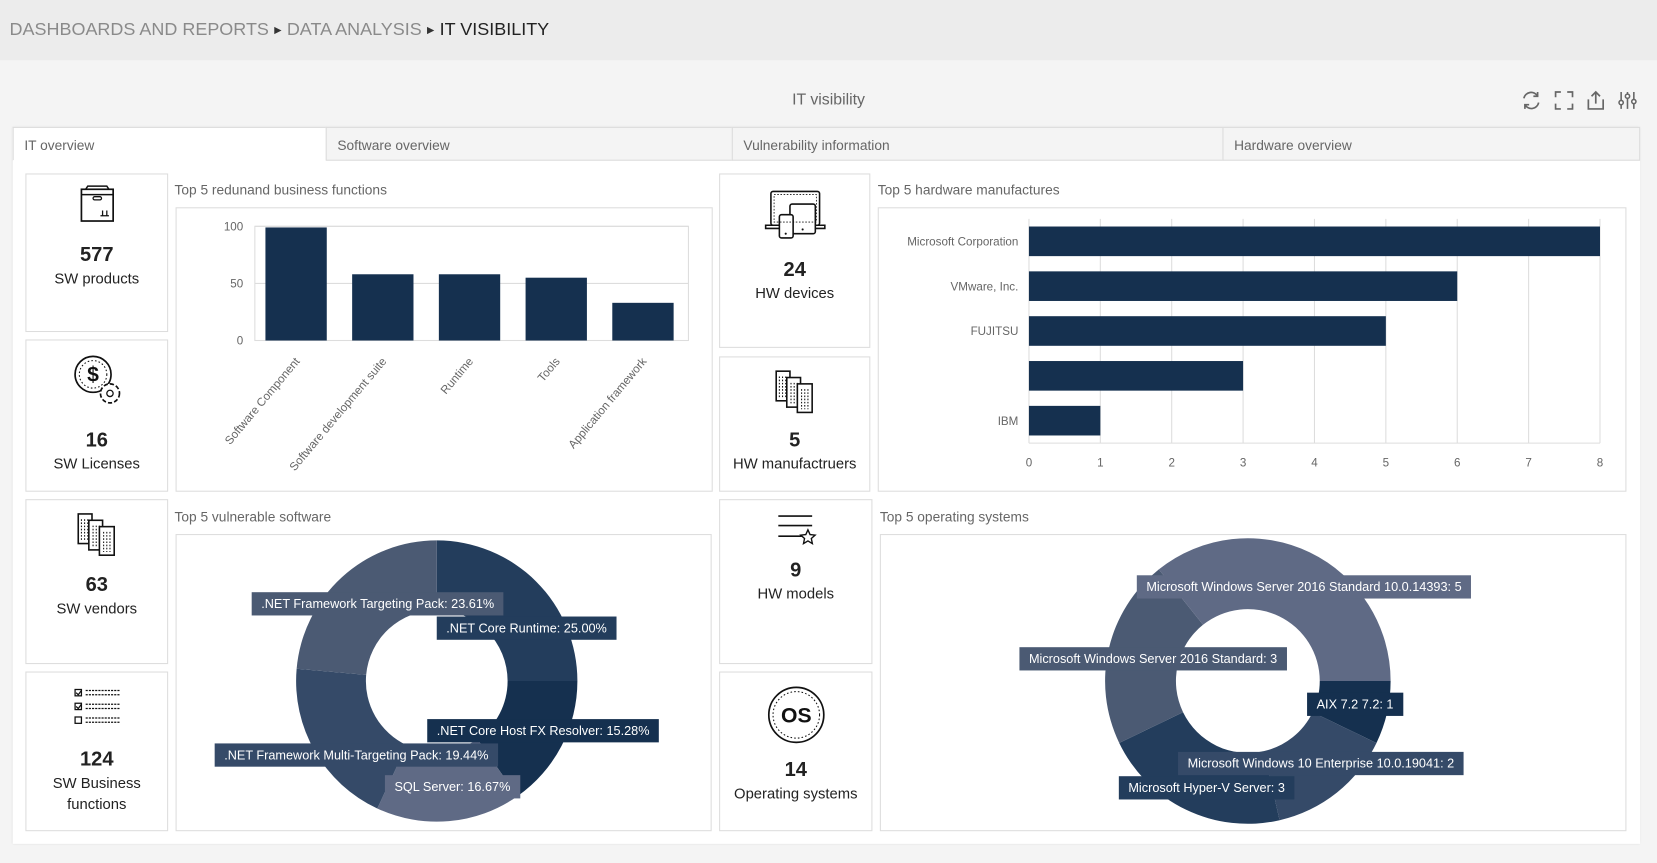 This screenshot has width=1657, height=863. I want to click on x-tick-label: Tools, so click(549, 369).